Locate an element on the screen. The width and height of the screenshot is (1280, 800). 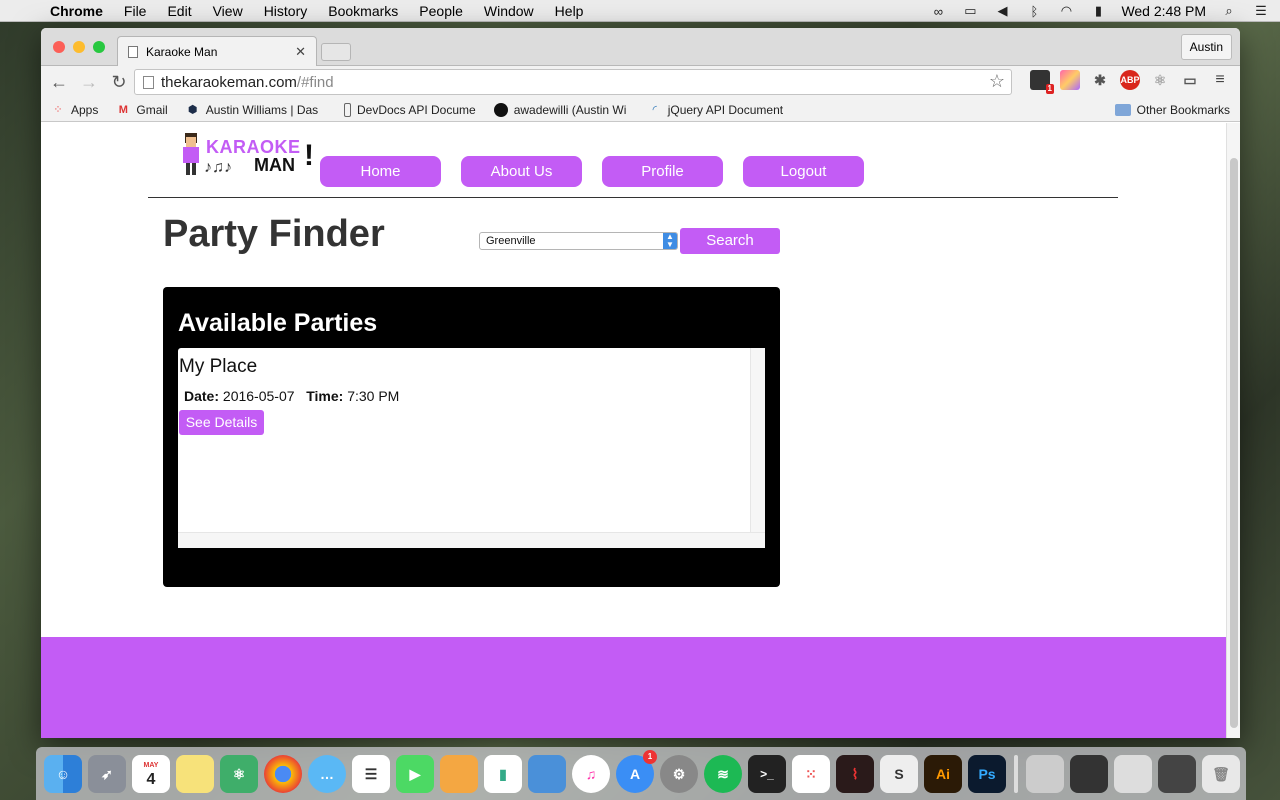
slack-icon: S is located at coordinates (899, 773).